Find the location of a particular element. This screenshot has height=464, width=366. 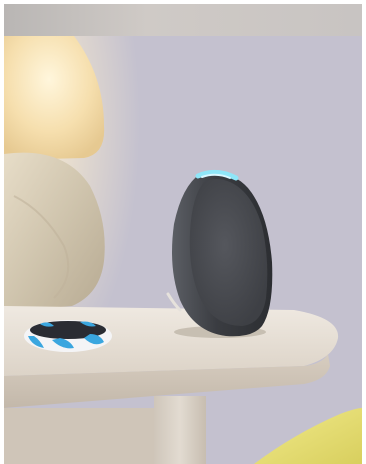

table-leg is located at coordinates (180, 430).